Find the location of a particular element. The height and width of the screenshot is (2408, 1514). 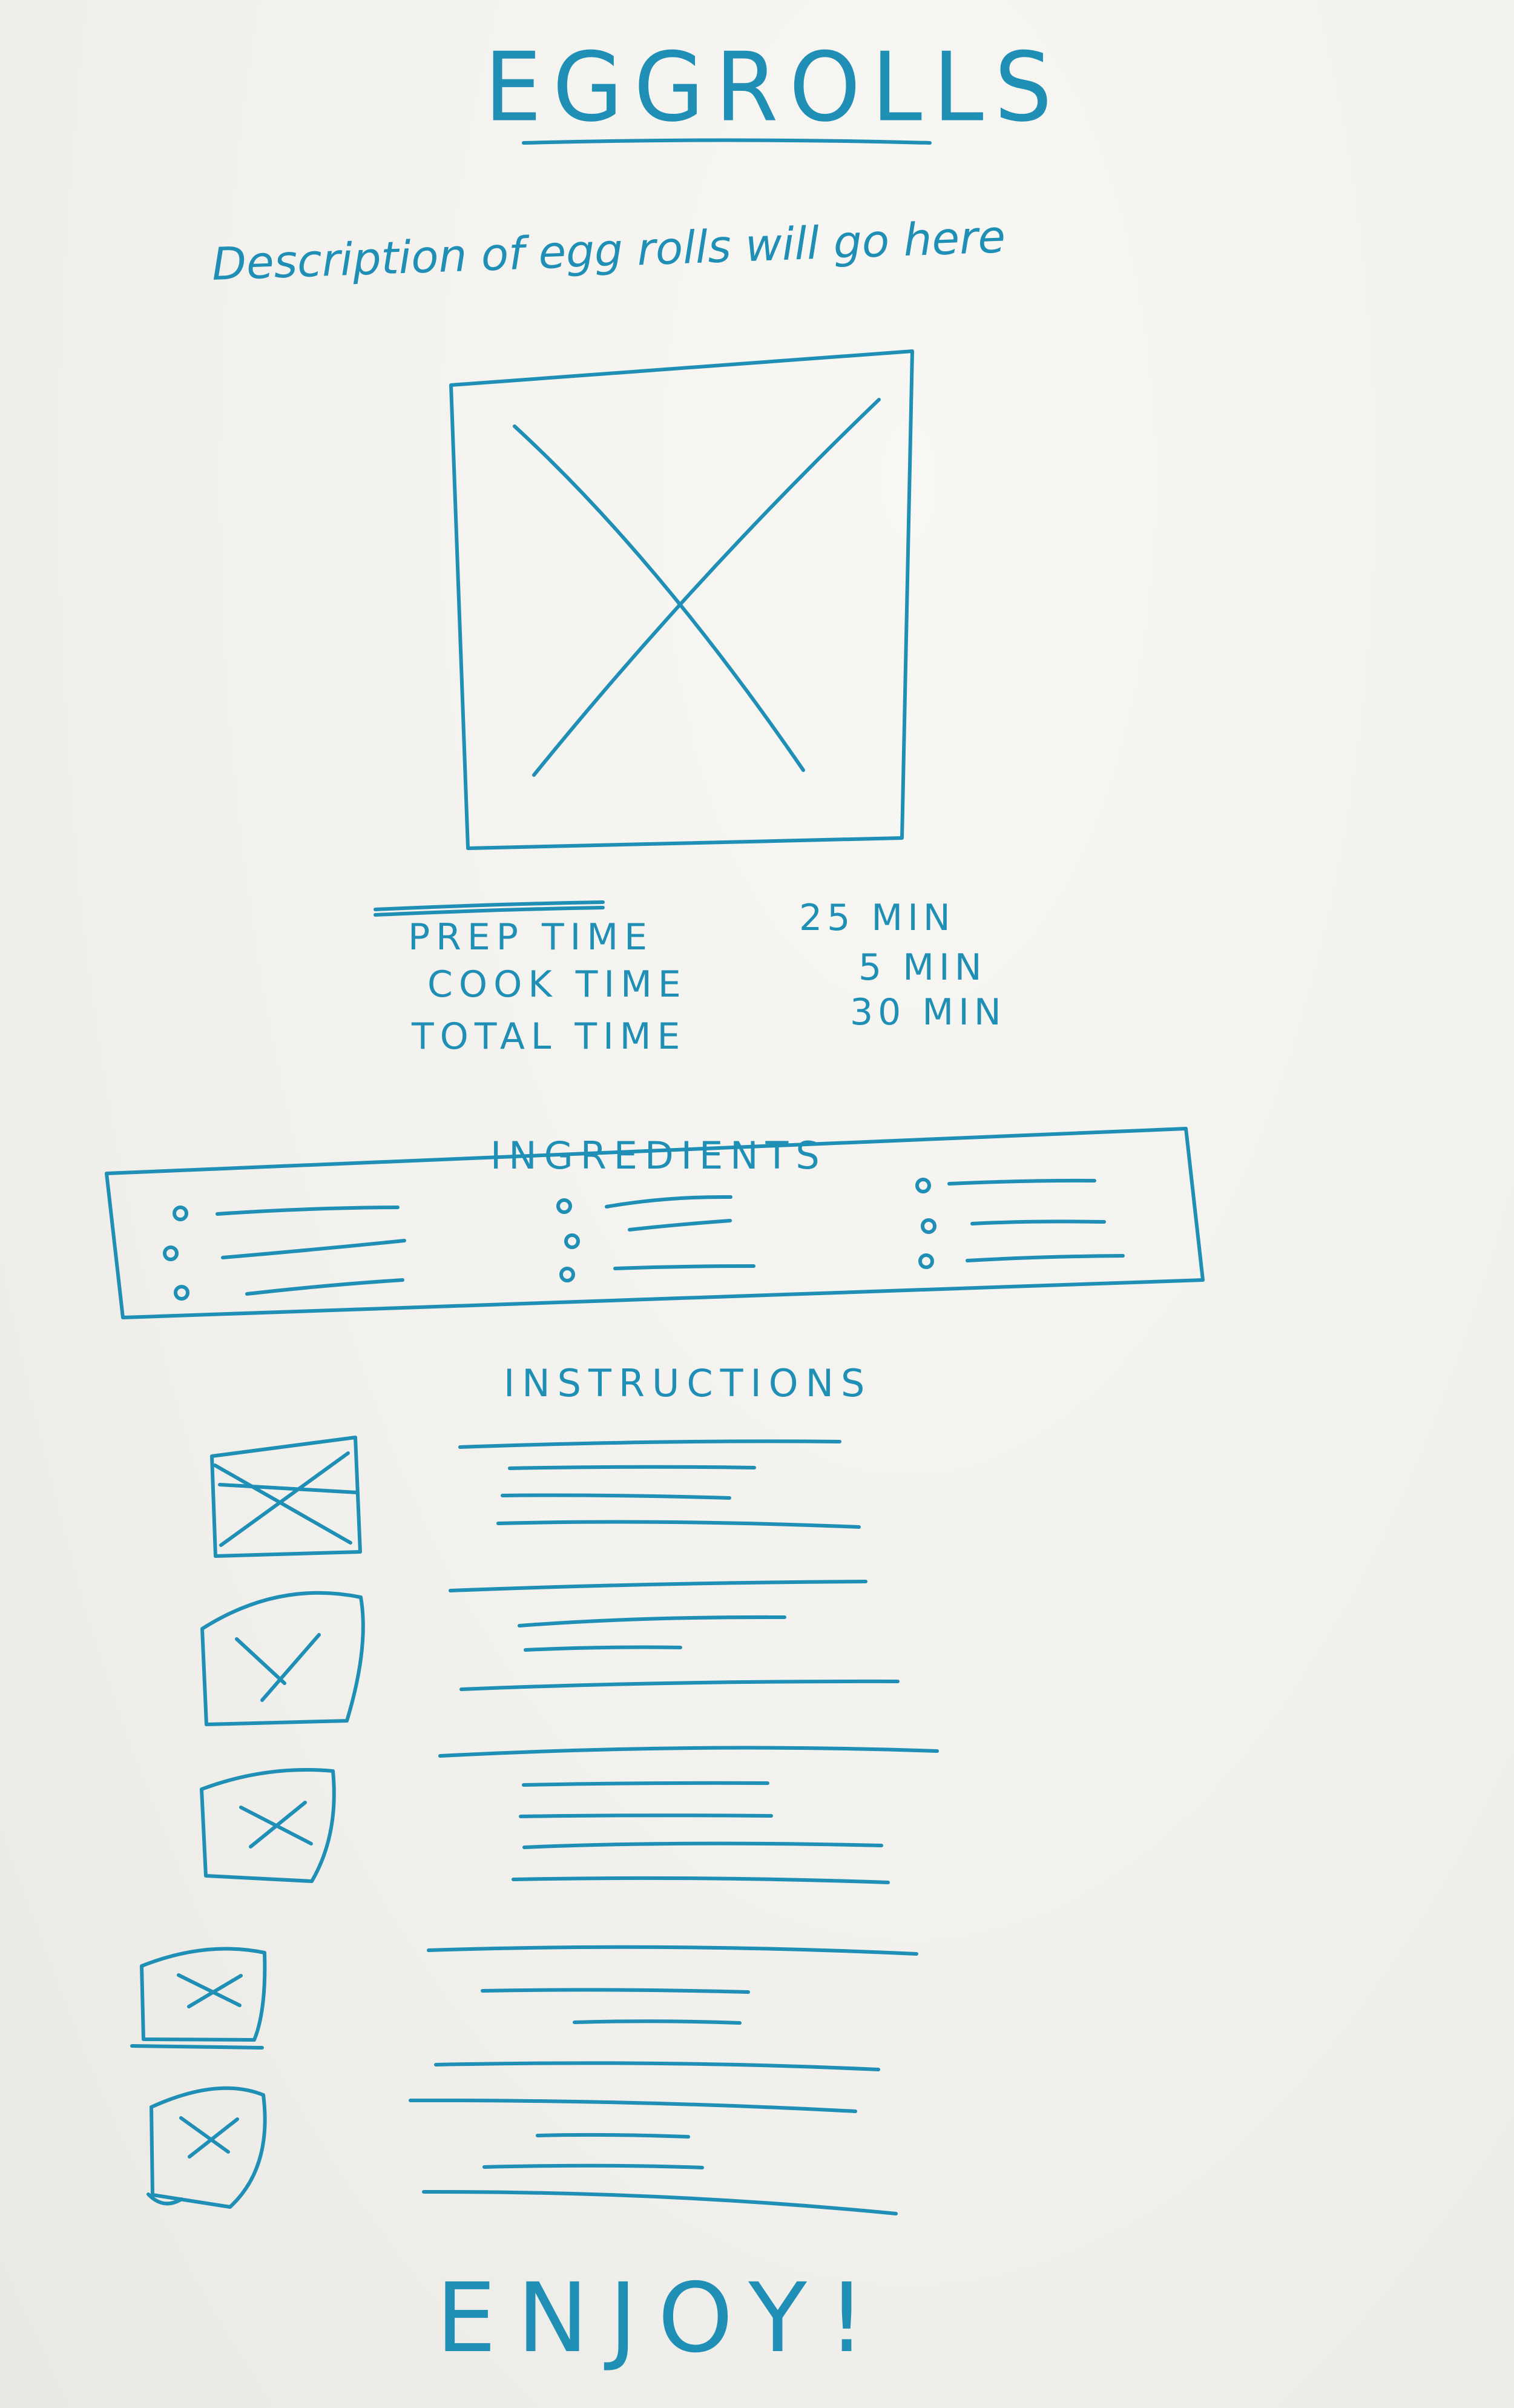

enjoy-footer: ENJOY! is located at coordinates (661, 2318).